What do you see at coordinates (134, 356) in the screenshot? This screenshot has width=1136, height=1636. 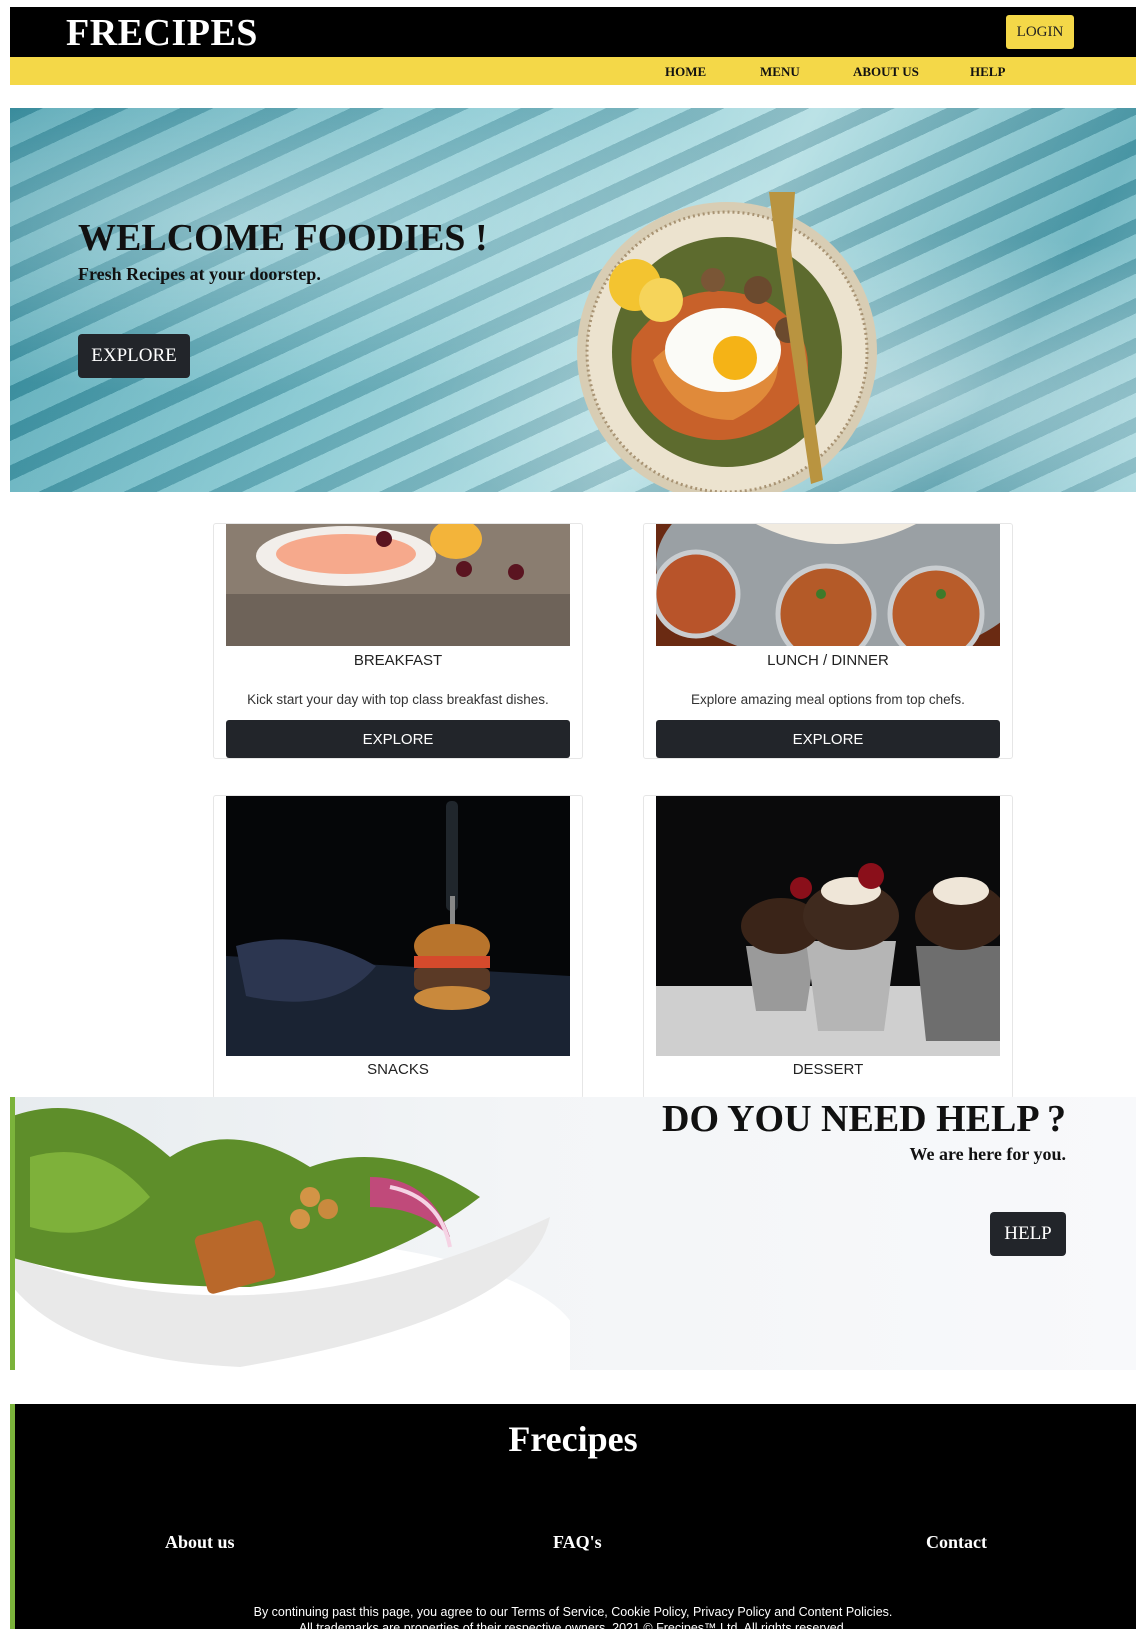 I see `hero-explore-button: EXPLORE` at bounding box center [134, 356].